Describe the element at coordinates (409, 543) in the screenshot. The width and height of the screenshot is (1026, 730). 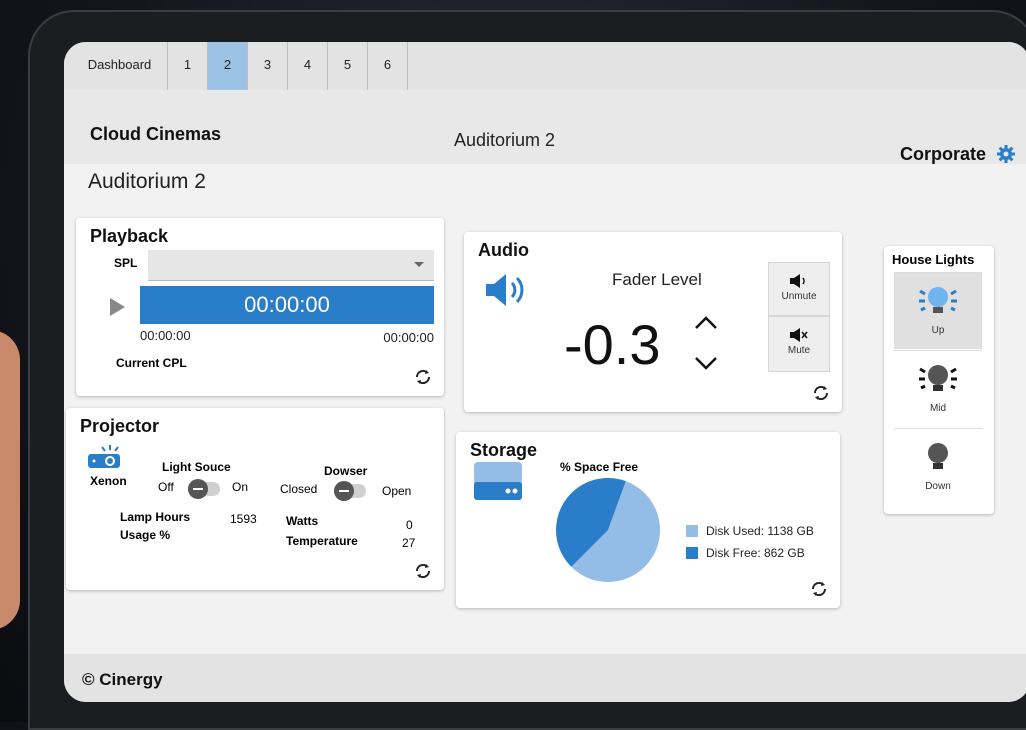
I see `temperature-value: 27` at that location.